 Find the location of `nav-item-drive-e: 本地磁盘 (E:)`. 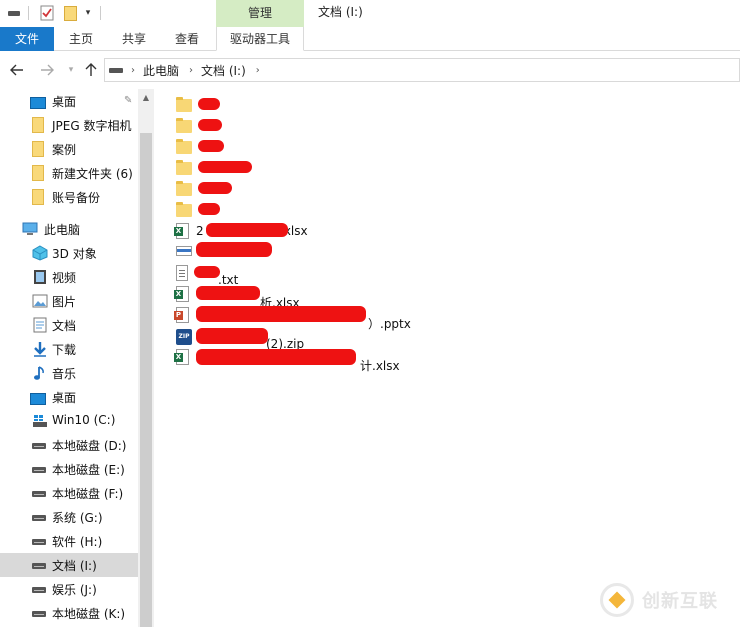

nav-item-drive-e: 本地磁盘 (E:) is located at coordinates (69, 469).